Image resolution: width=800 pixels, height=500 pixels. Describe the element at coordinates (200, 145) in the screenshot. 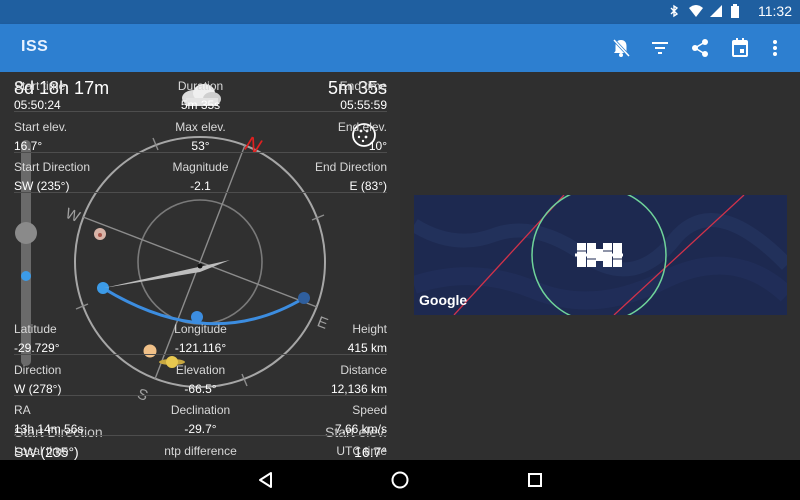

I see `info-value: 53°` at that location.